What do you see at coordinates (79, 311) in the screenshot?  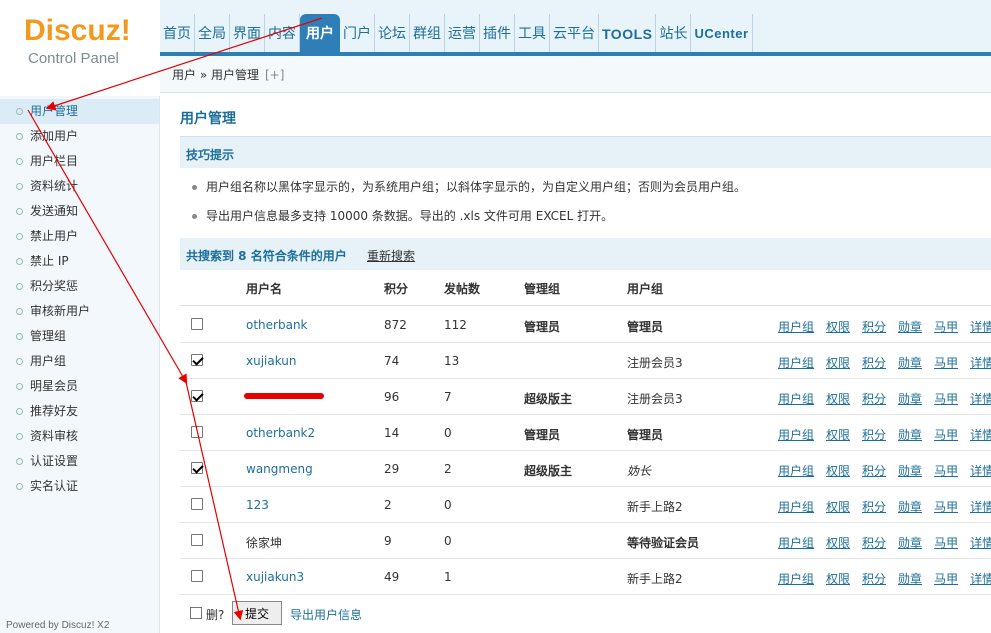 I see `sidebar-item: 审核新用户` at bounding box center [79, 311].